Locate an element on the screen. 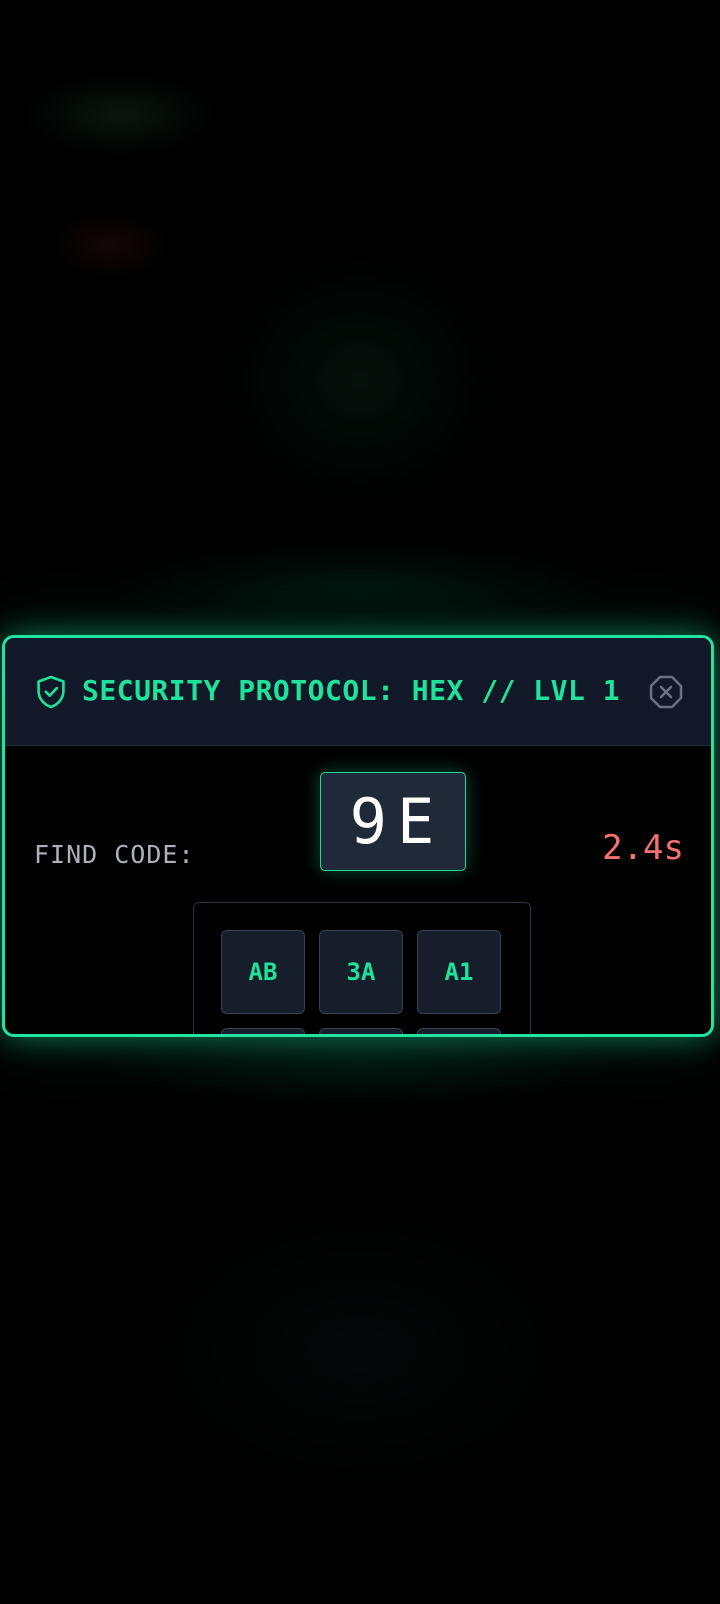 The width and height of the screenshot is (720, 1604). modal-title: SECURITY PROTOCOL: HEX // LVL 1 is located at coordinates (351, 690).